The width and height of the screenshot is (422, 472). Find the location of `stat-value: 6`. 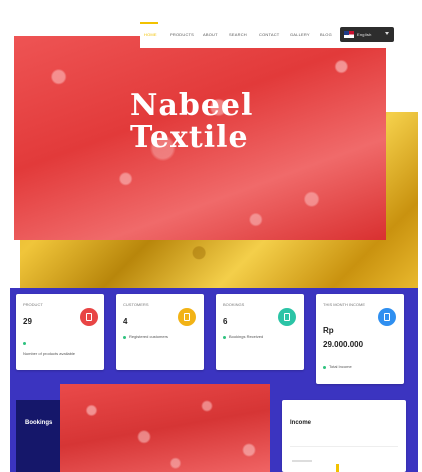

stat-value: 6 is located at coordinates (225, 321).